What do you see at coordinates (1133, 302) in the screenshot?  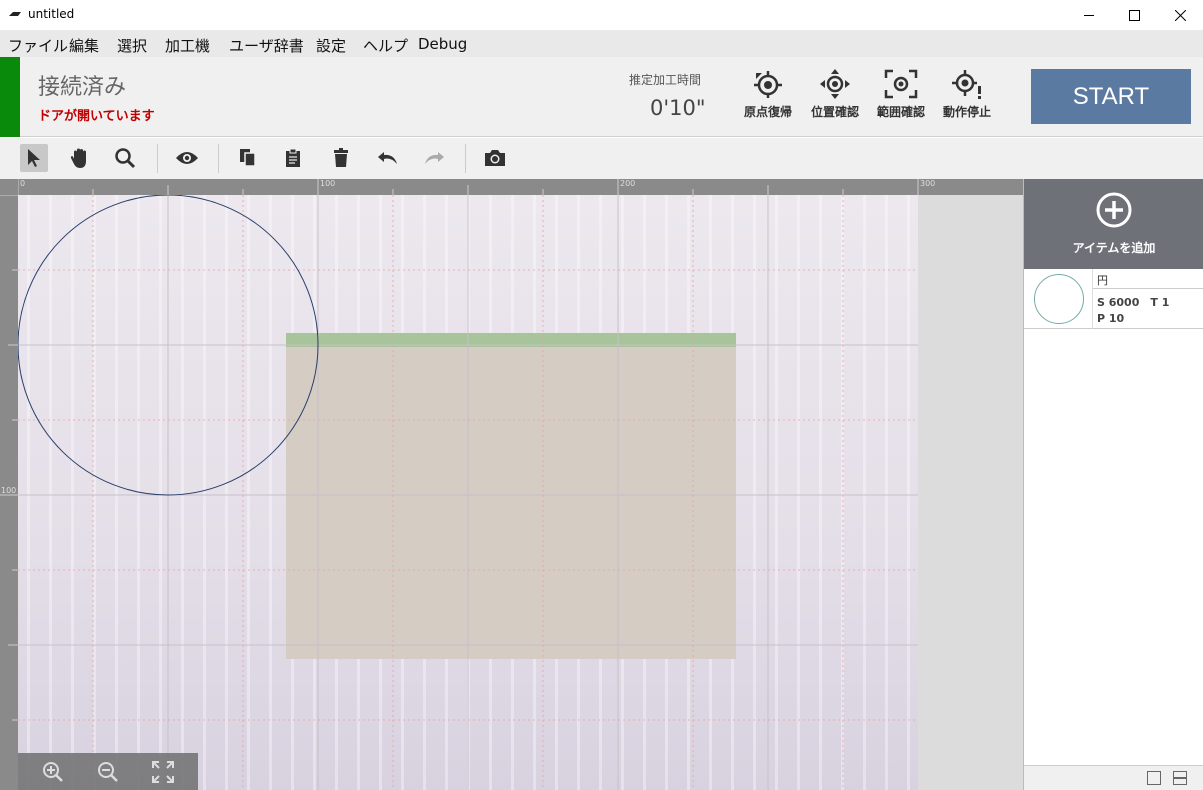 I see `item-speed-times: S 6000 T 1` at bounding box center [1133, 302].